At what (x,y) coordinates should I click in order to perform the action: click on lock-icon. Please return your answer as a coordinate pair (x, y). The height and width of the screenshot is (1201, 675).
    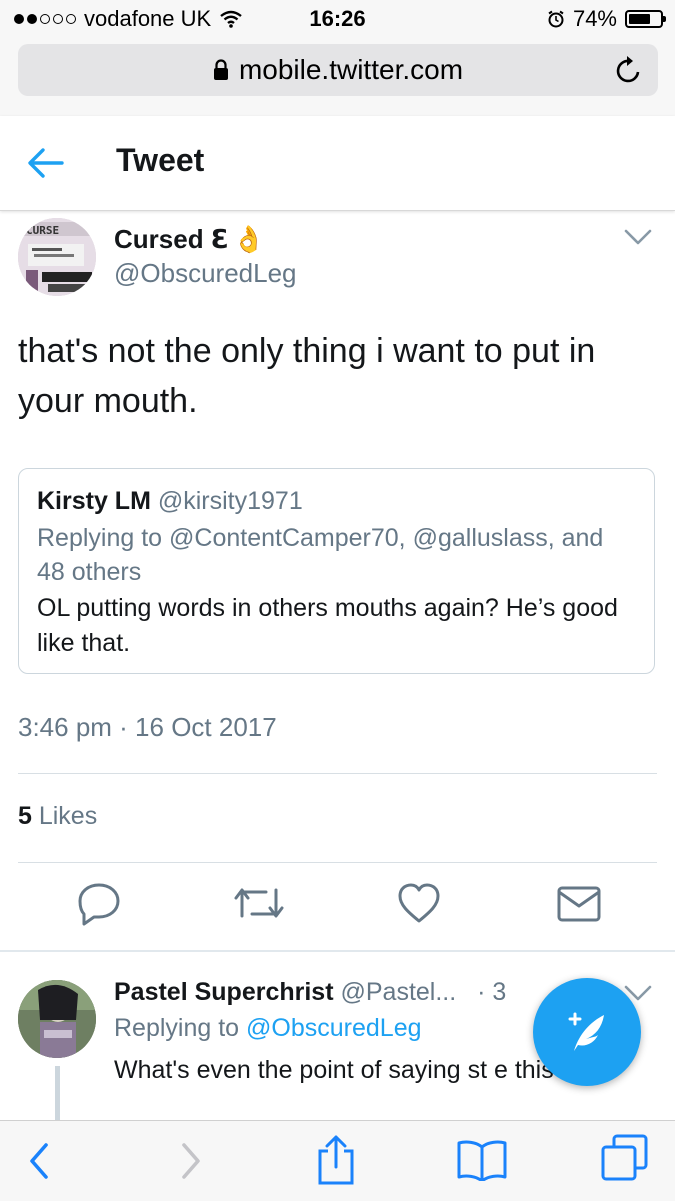
    Looking at the image, I should click on (220, 69).